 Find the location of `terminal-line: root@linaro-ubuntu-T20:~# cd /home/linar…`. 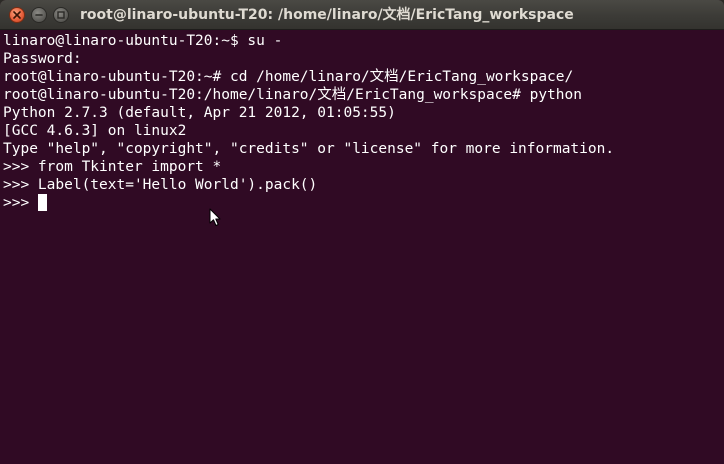

terminal-line: root@linaro-ubuntu-T20:~# cd /home/linar… is located at coordinates (288, 77).